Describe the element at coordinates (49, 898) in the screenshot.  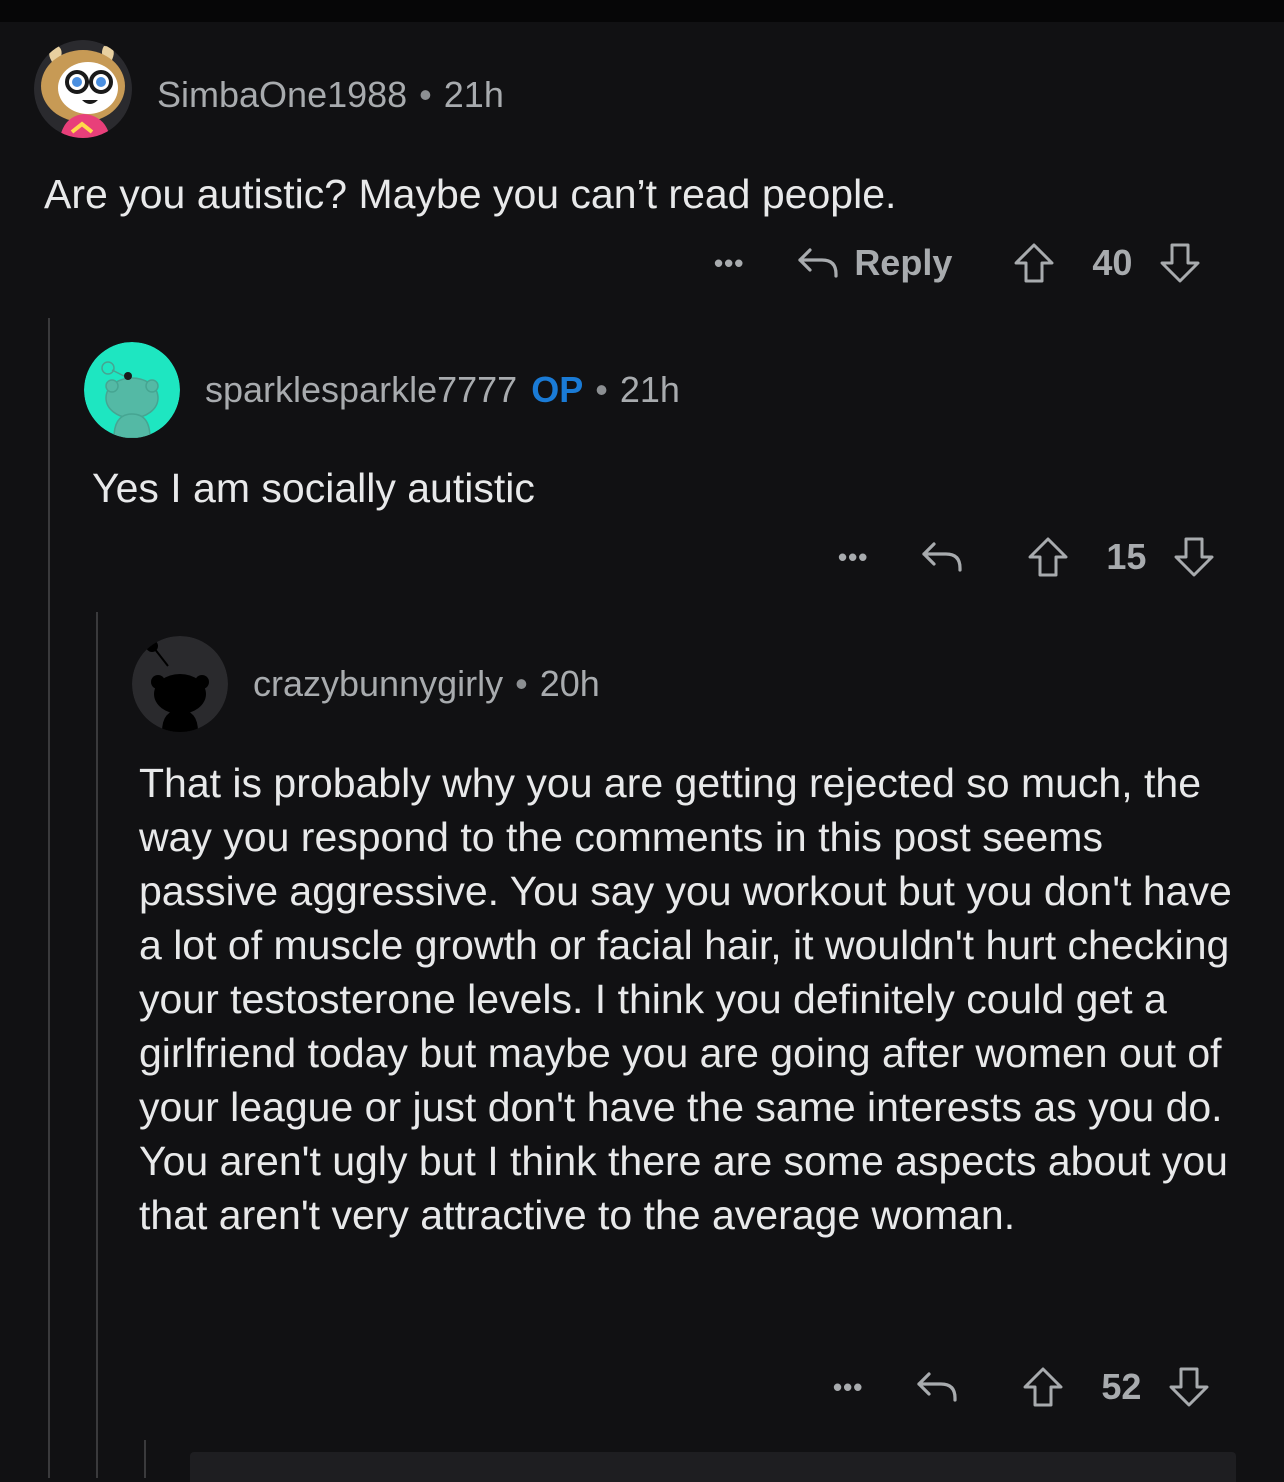
I see `thread-line-level1` at that location.